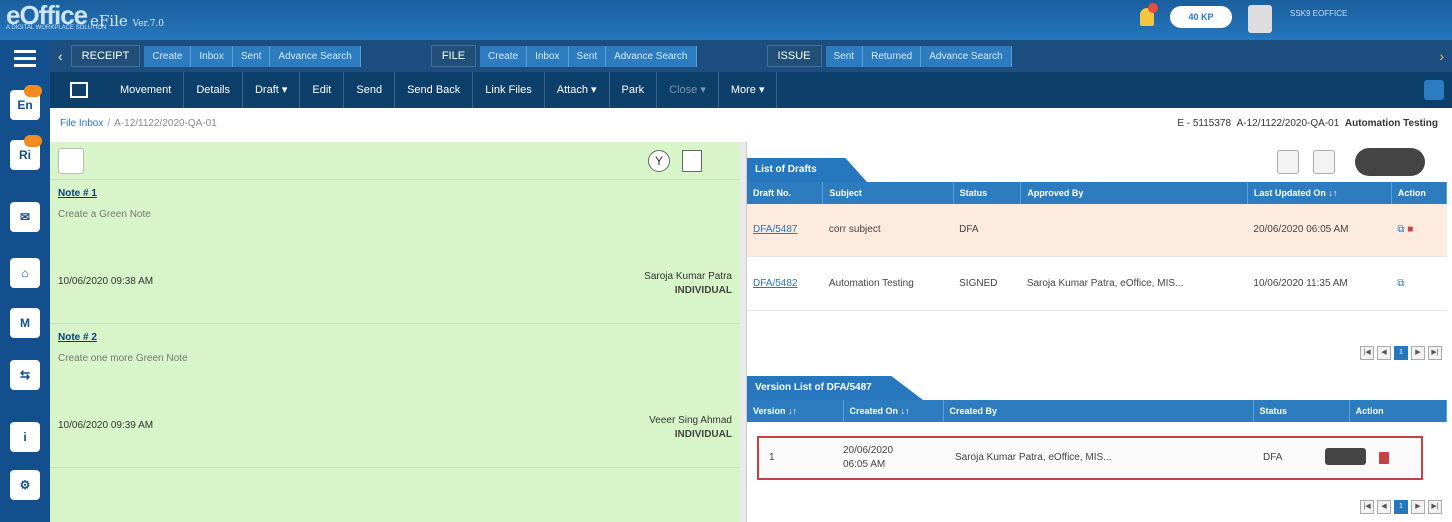  Describe the element at coordinates (748, 90) in the screenshot. I see `more-dropdown: More ▾` at that location.